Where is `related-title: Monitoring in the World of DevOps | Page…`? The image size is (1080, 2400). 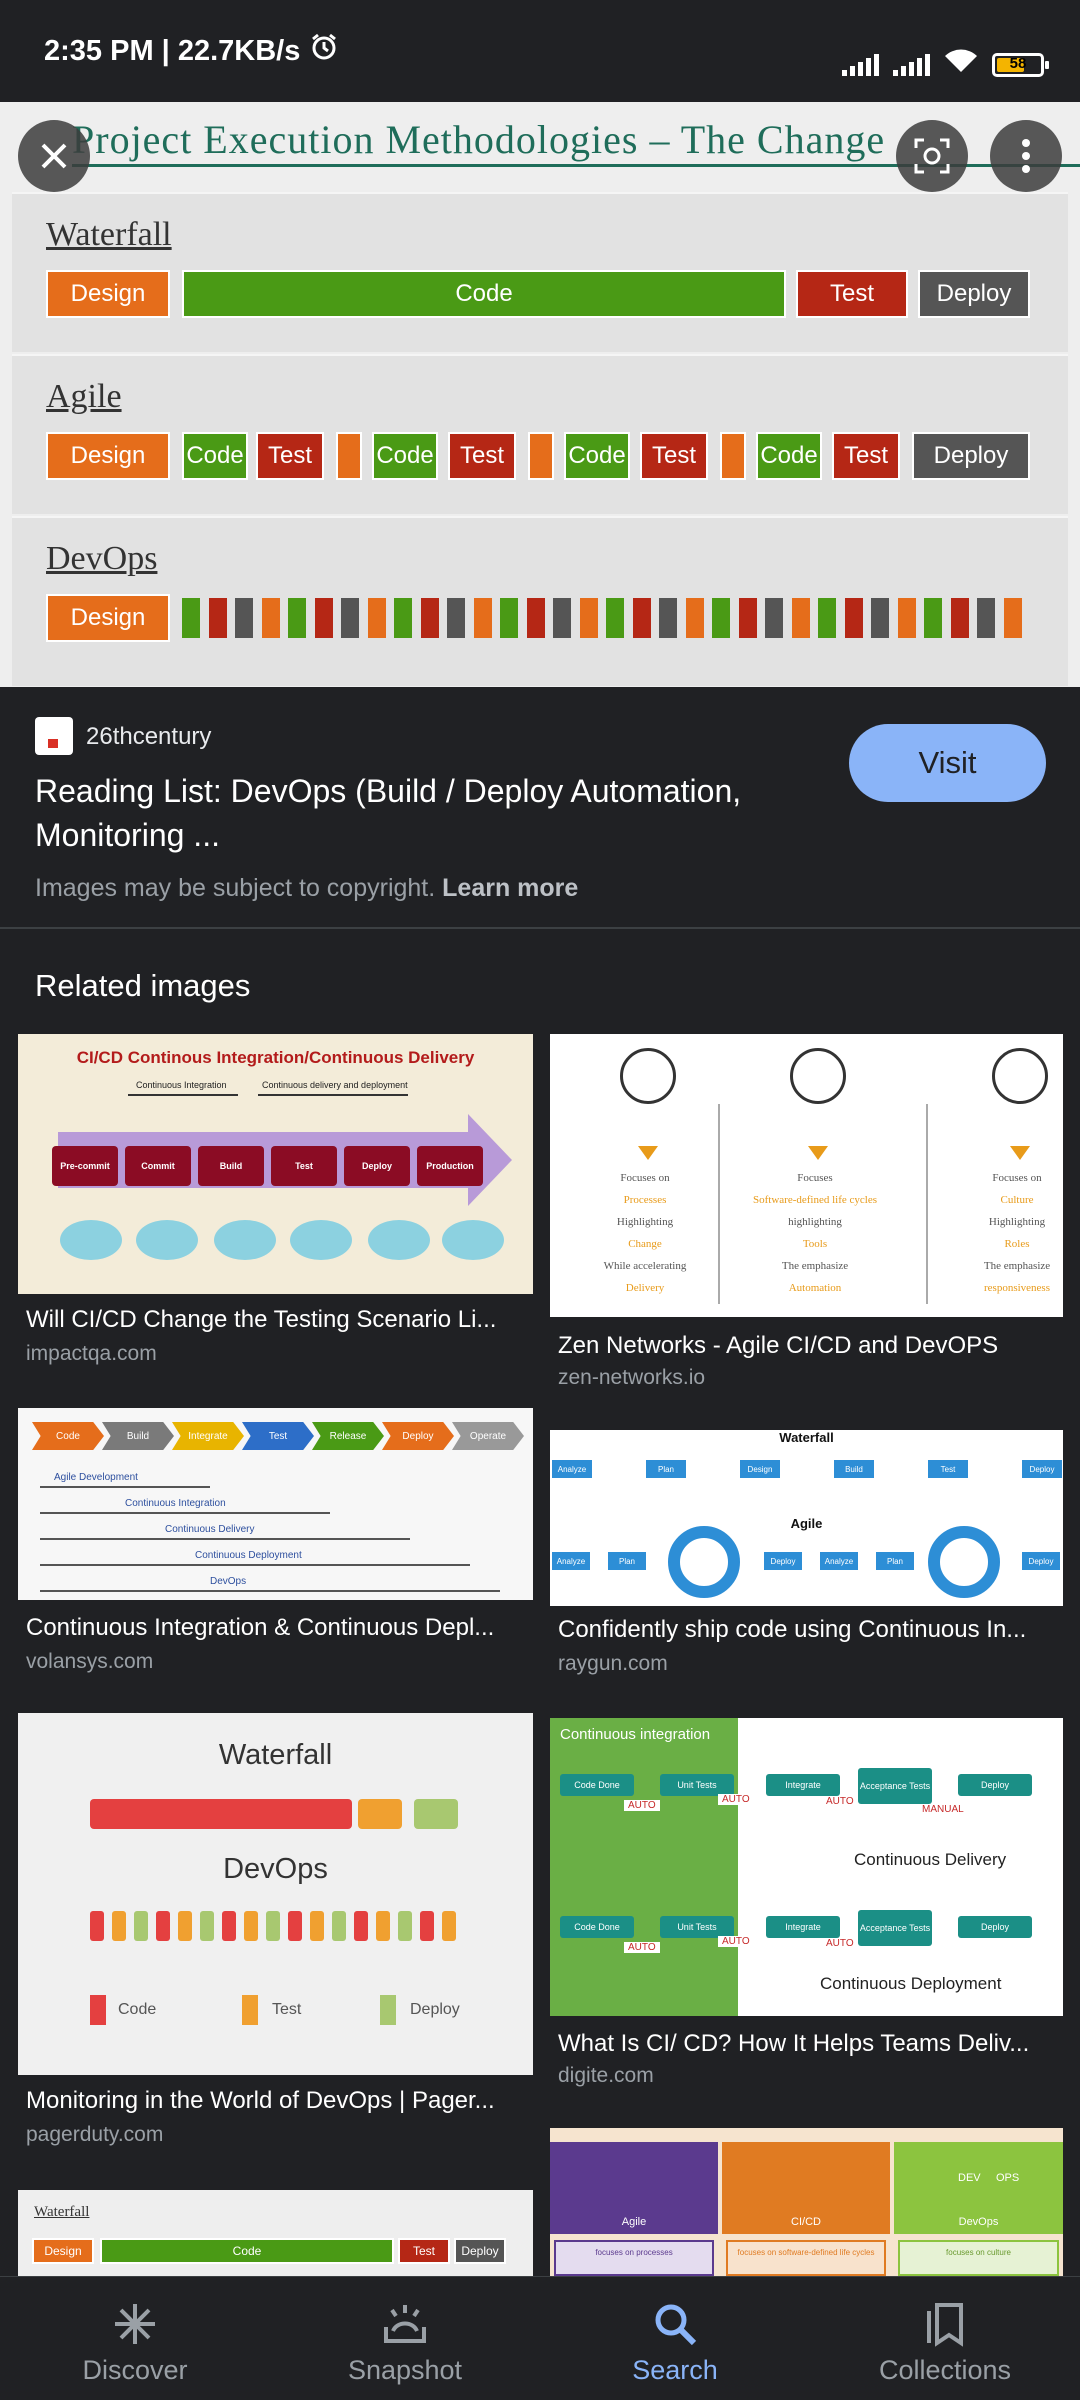 related-title: Monitoring in the World of DevOps | Page… is located at coordinates (279, 2101).